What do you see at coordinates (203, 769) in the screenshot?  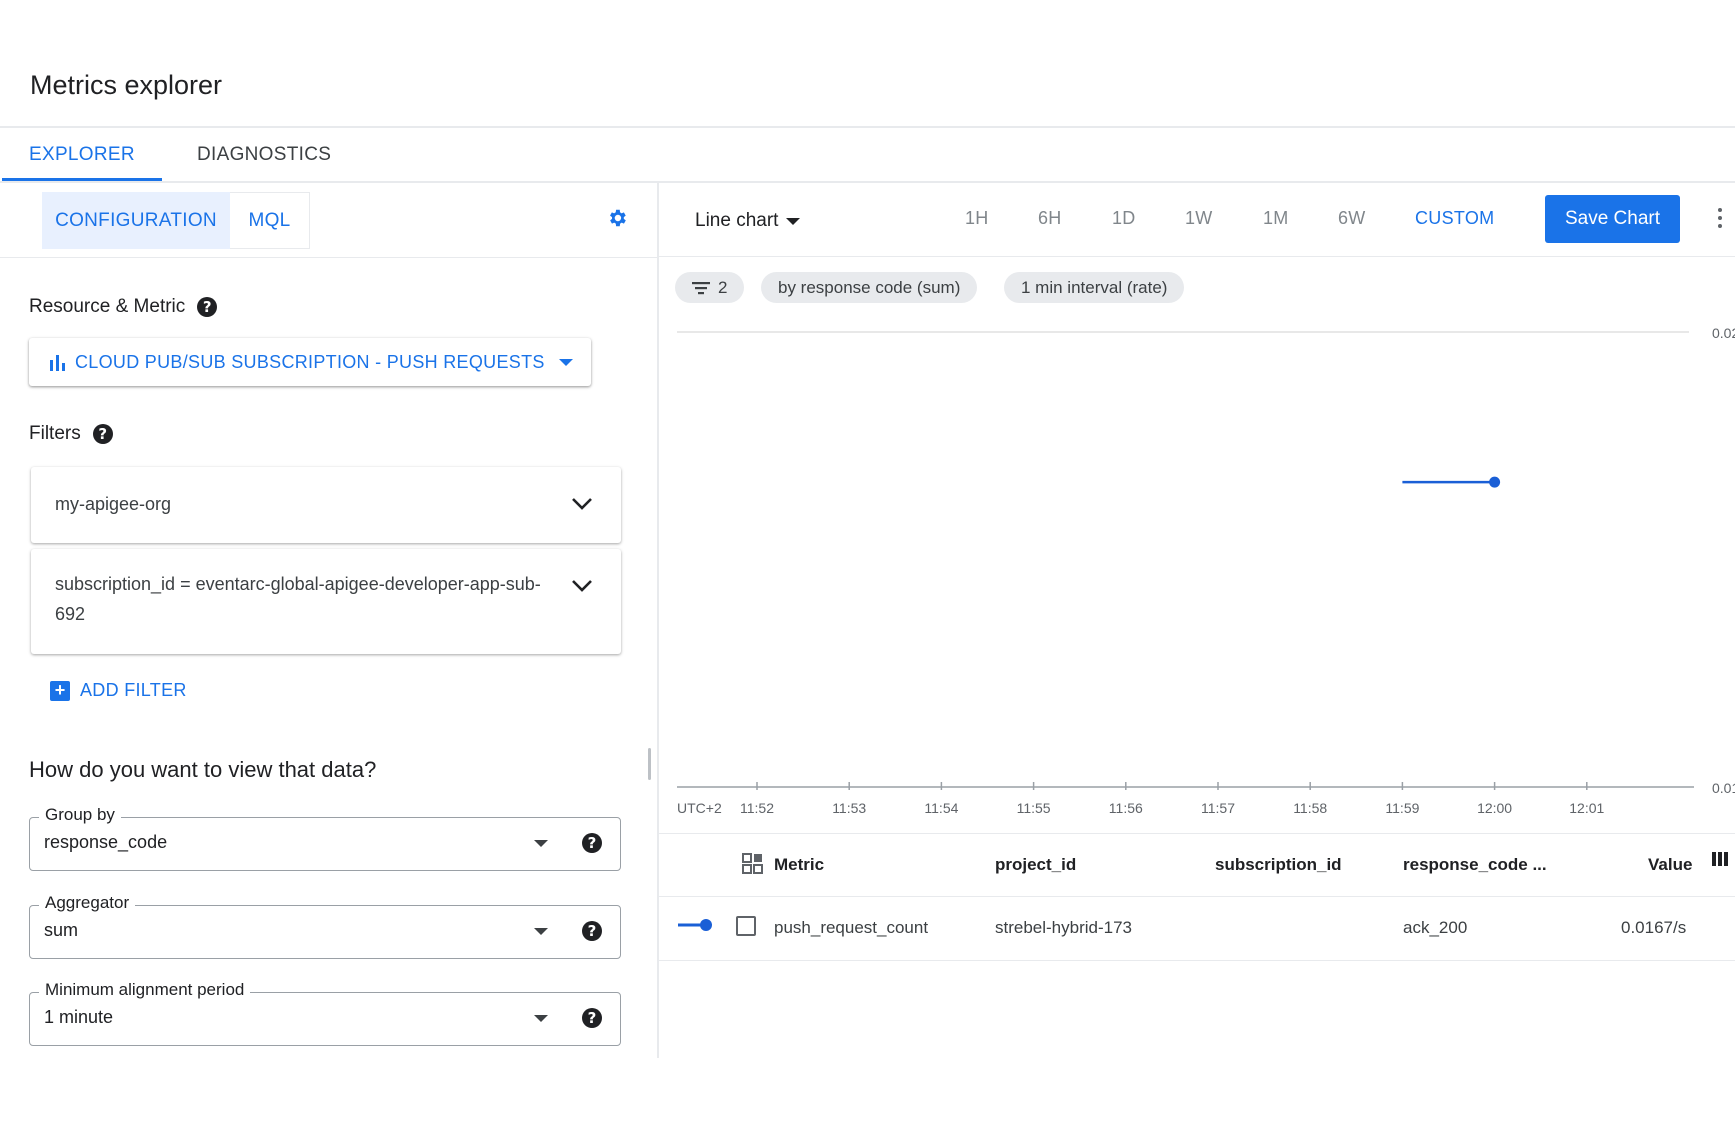 I see `view-heading: How do you want to view that data?` at bounding box center [203, 769].